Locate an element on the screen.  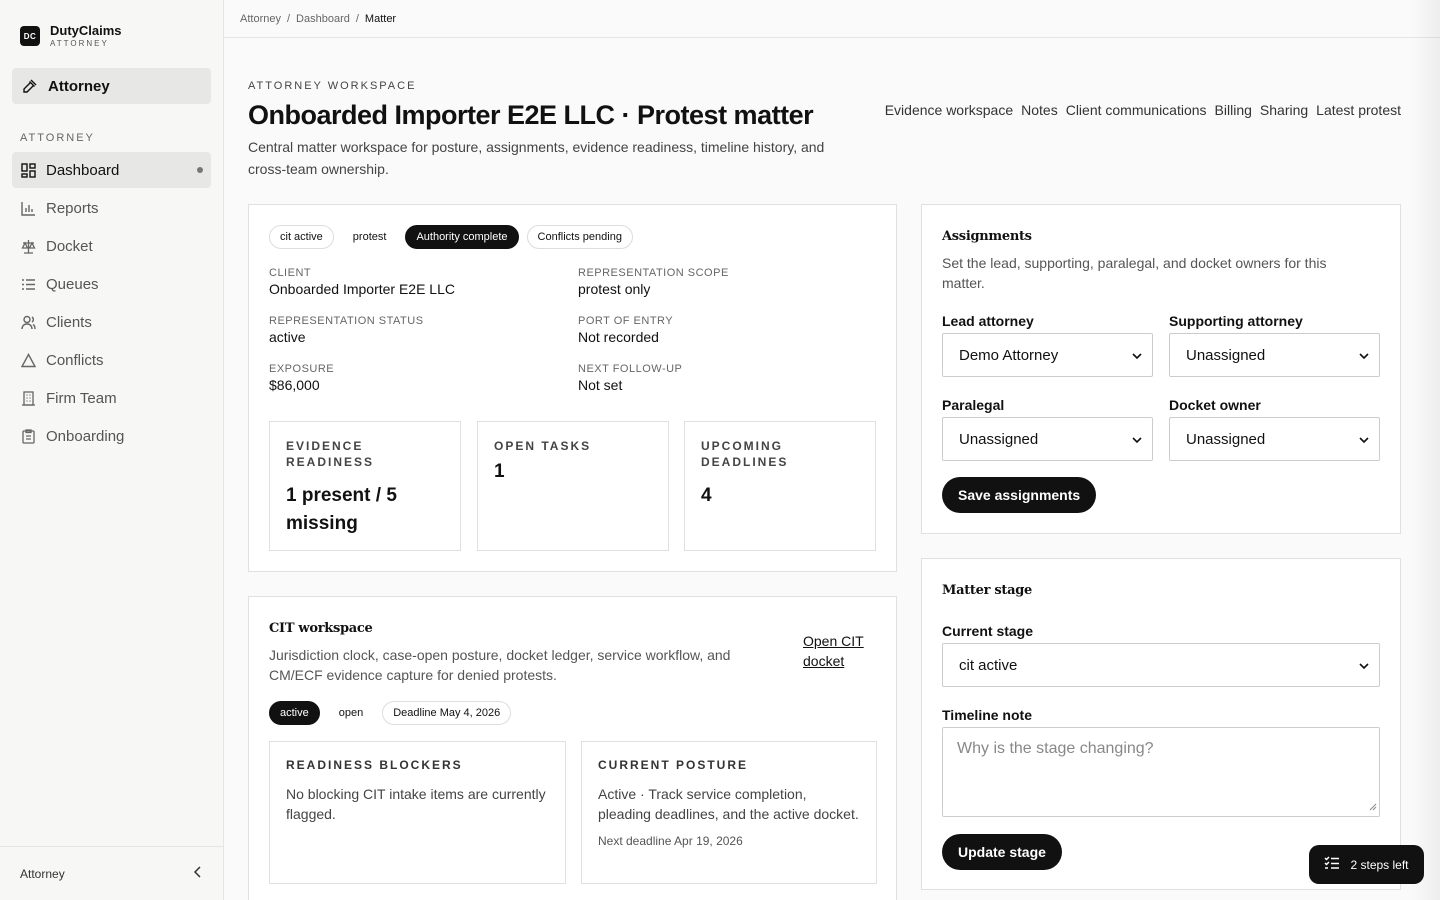
sidebar-item-reports: Reports is located at coordinates (111, 208).